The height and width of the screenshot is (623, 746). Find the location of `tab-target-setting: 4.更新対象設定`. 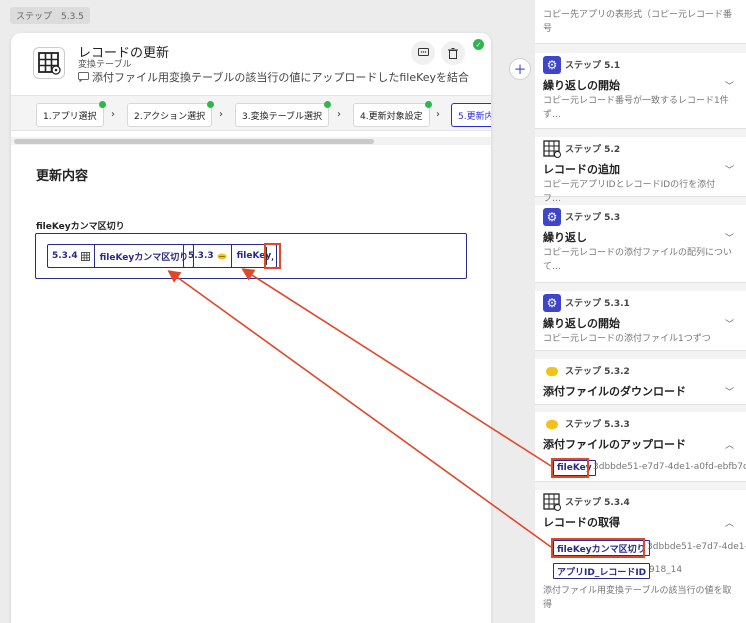

tab-target-setting: 4.更新対象設定 is located at coordinates (392, 114).